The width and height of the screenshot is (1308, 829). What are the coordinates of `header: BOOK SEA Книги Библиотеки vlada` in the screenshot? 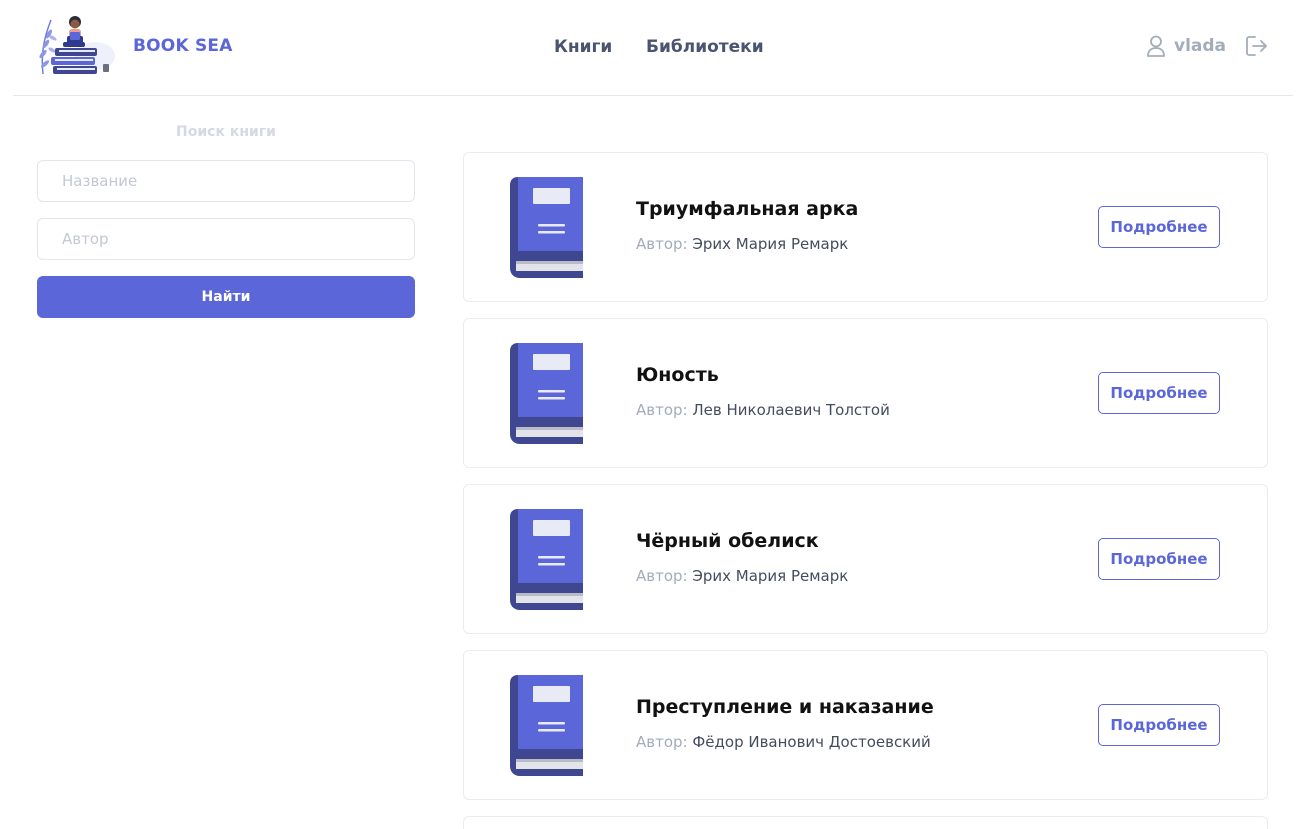 It's located at (653, 48).